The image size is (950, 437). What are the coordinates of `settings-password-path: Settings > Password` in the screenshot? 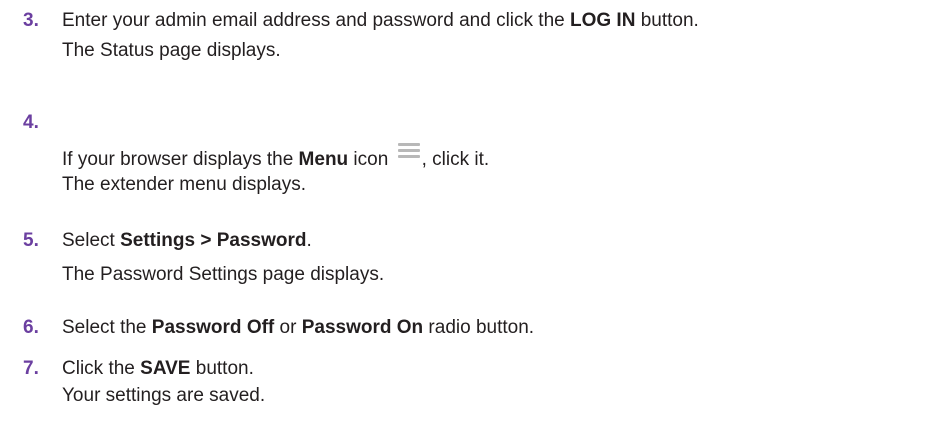 It's located at (213, 240).